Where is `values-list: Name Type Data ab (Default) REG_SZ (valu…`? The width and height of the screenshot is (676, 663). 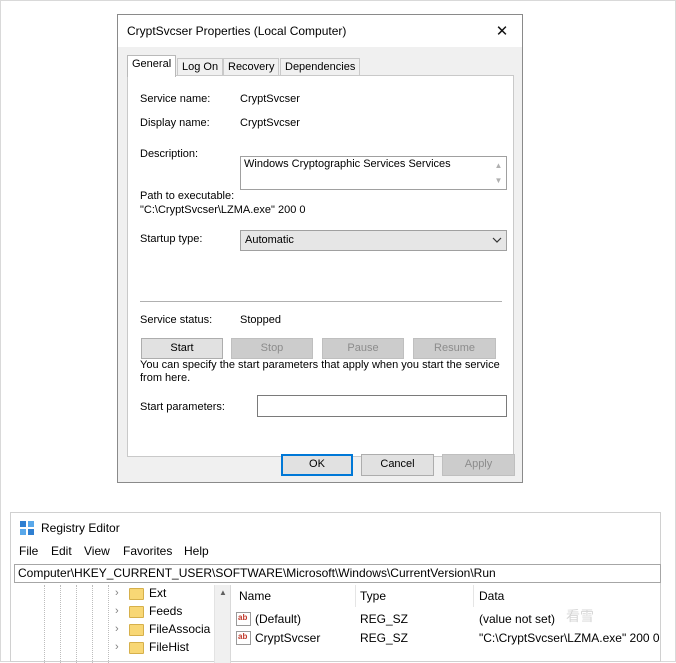 values-list: Name Type Data ab (Default) REG_SZ (valu… is located at coordinates (447, 624).